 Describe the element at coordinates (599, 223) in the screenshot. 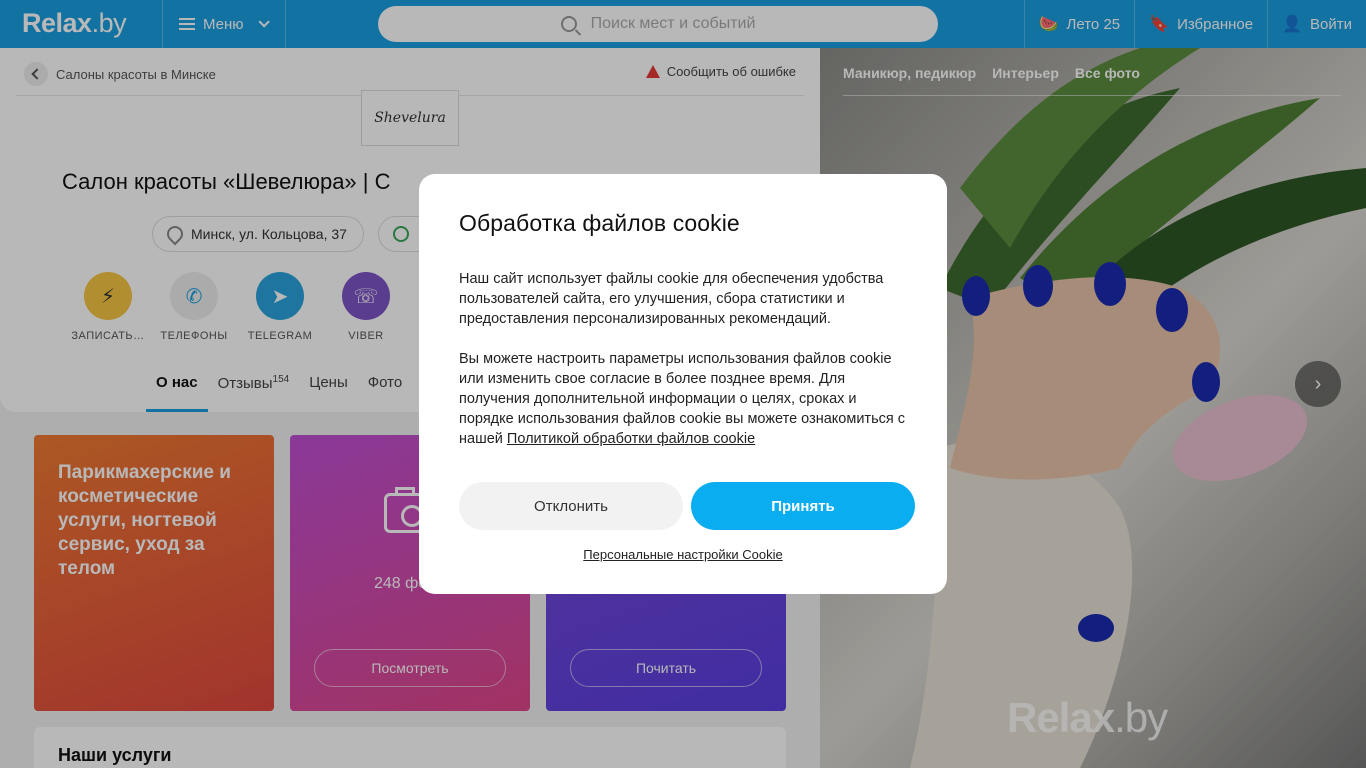

I see `cookie-title: Обработка файлов cookie` at that location.